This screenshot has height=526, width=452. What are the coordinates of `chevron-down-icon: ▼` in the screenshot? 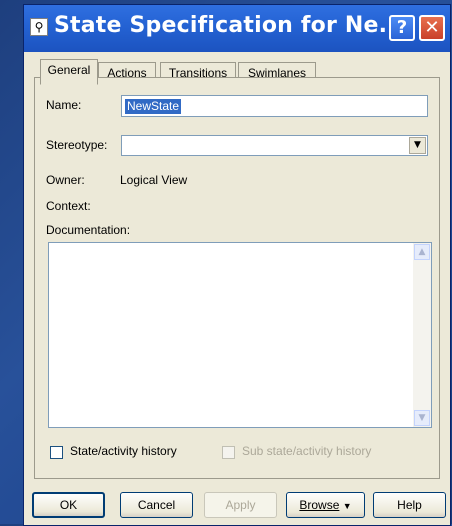 It's located at (417, 145).